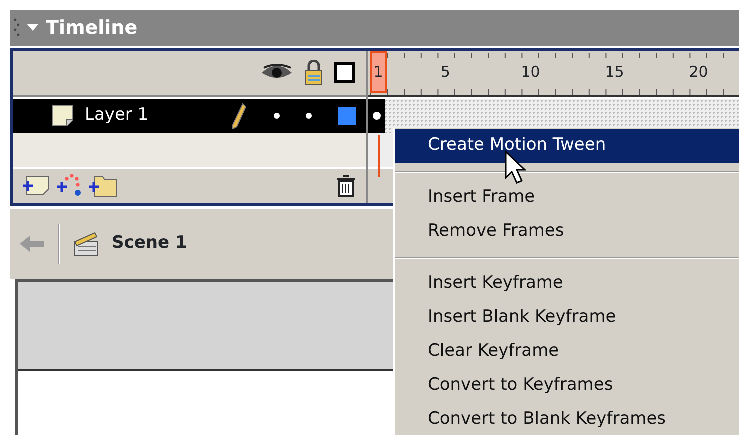 Image resolution: width=739 pixels, height=435 pixels. Describe the element at coordinates (17, 28) in the screenshot. I see `grip-icon` at that location.